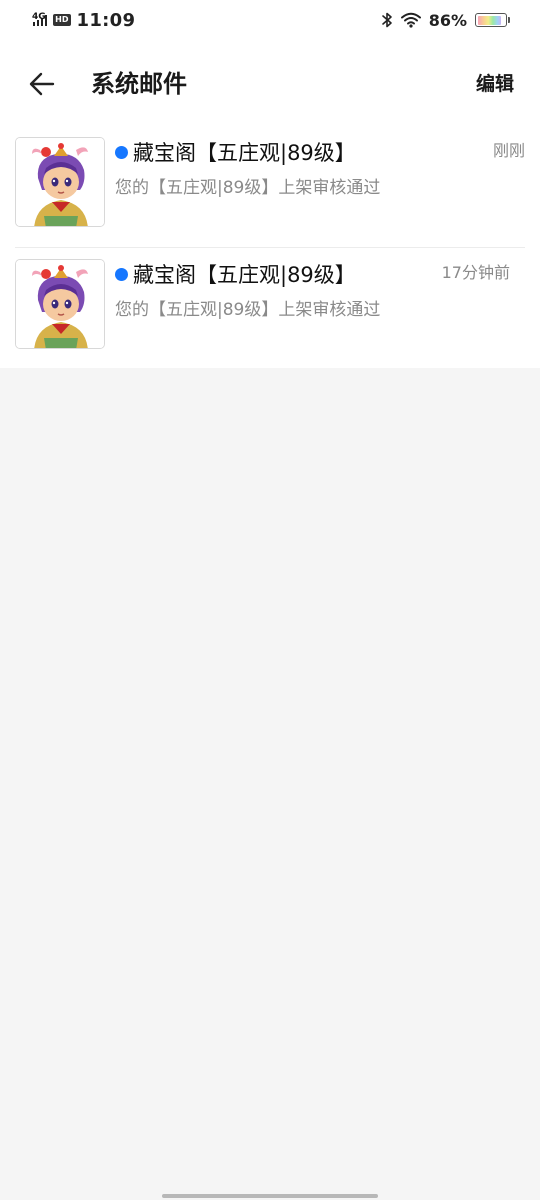  I want to click on hd-badge: HD, so click(62, 20).